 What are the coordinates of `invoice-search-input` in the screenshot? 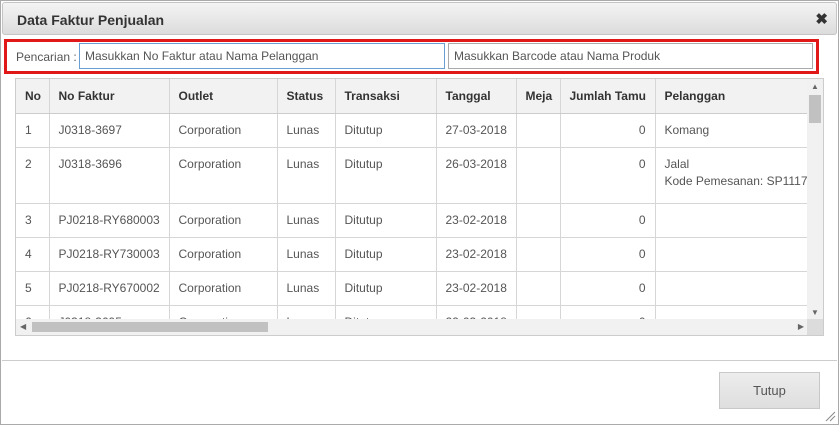 It's located at (262, 56).